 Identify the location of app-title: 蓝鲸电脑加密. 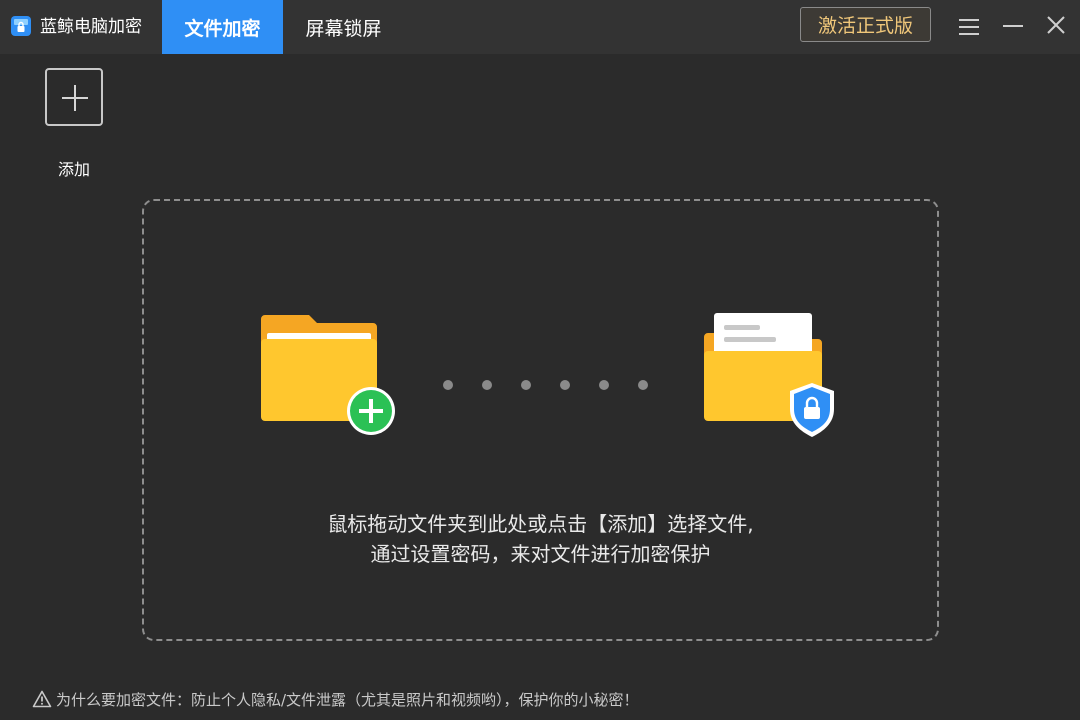
(91, 27).